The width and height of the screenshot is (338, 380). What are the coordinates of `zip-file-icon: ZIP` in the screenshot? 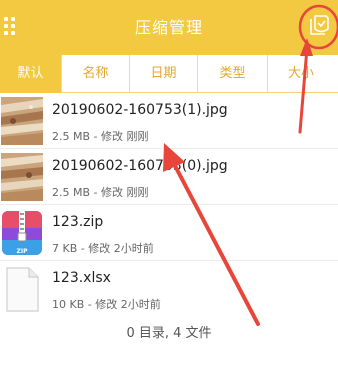 It's located at (22, 233).